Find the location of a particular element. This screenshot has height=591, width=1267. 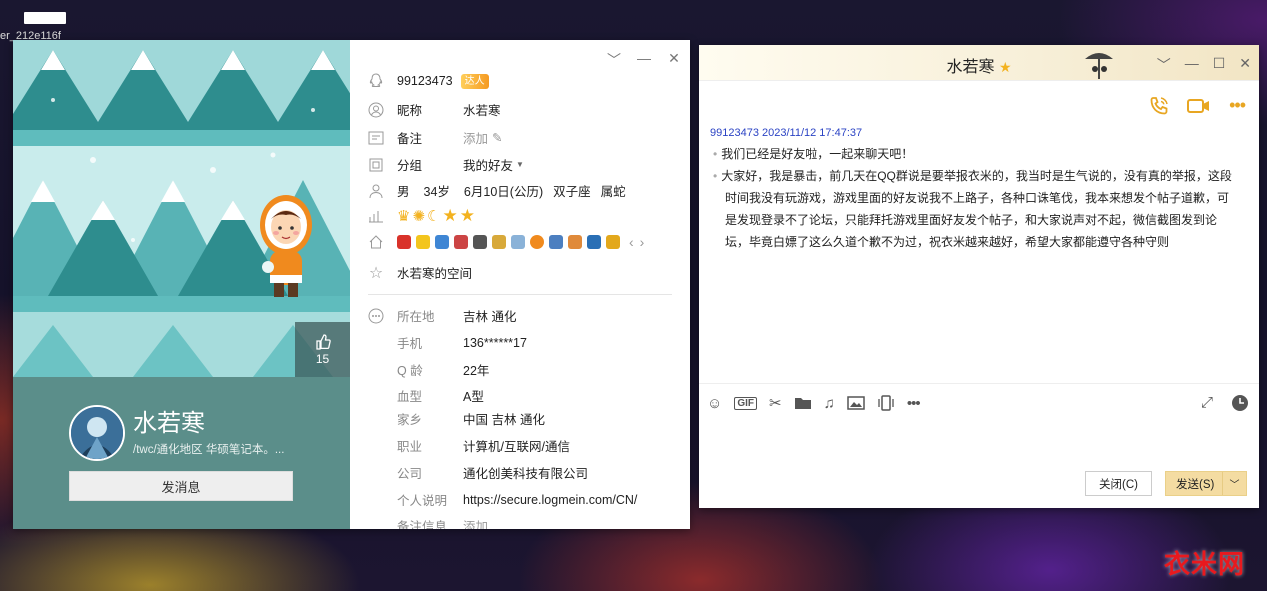

chevron-left-icon: ‹ is located at coordinates (631, 242).